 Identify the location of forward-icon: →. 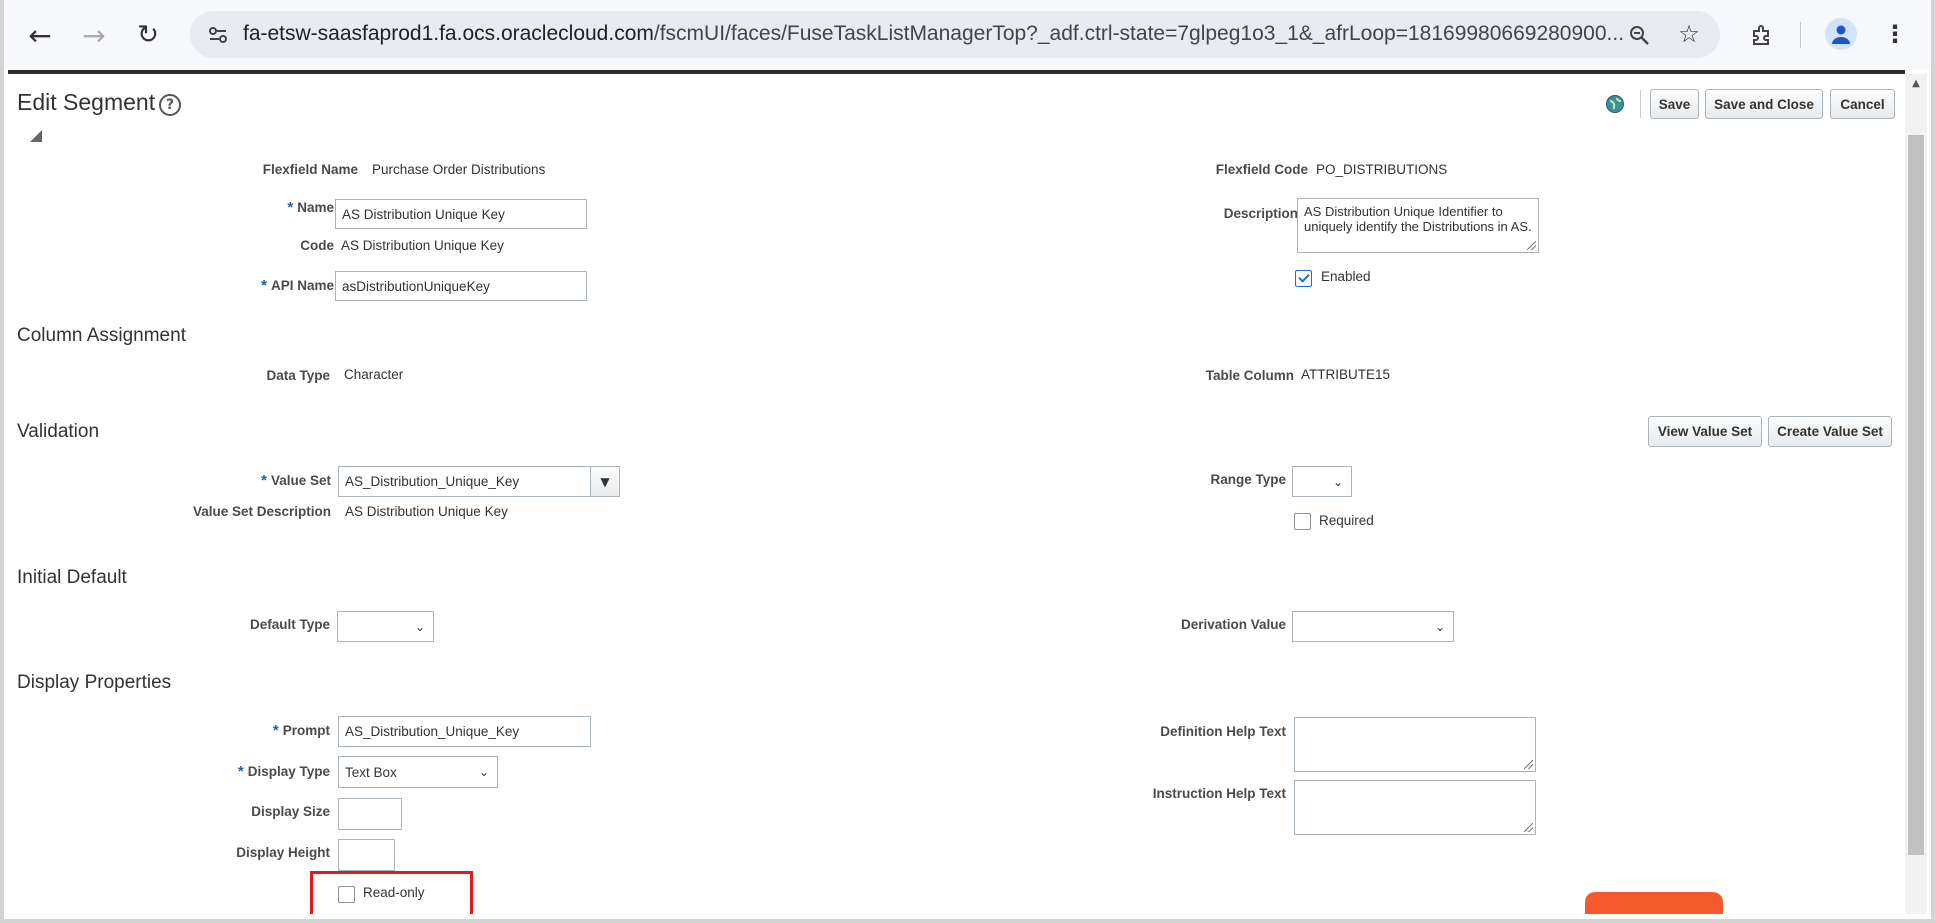
(94, 35).